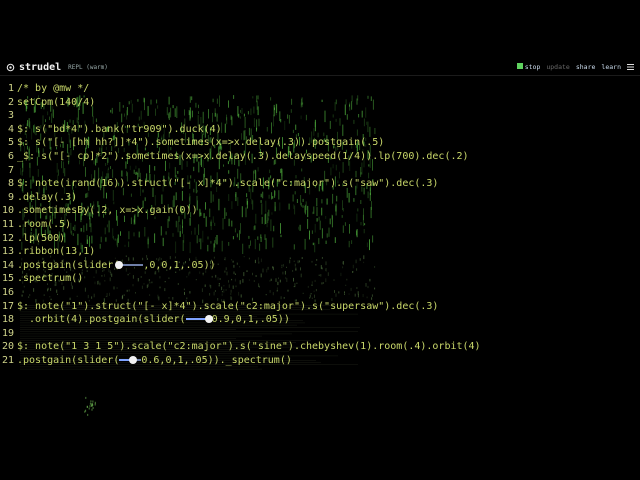 This screenshot has width=640, height=480. What do you see at coordinates (519, 66) in the screenshot?
I see `stop-icon` at bounding box center [519, 66].